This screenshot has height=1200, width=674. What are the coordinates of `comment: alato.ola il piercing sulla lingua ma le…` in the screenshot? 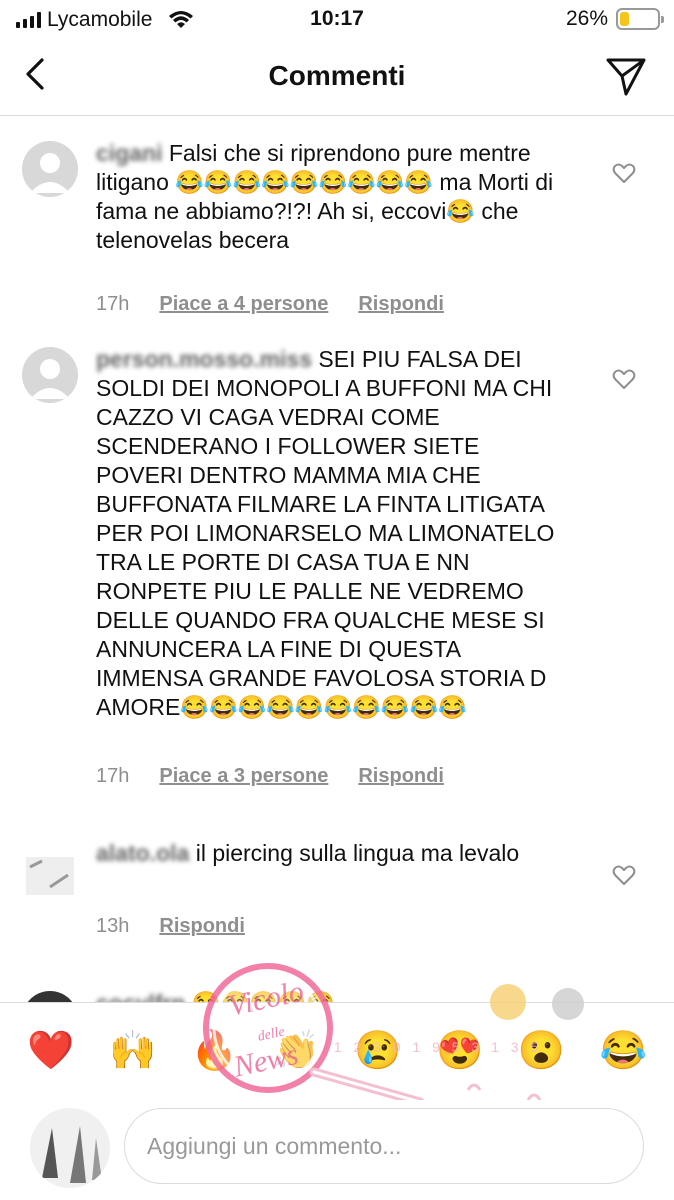 It's located at (337, 894).